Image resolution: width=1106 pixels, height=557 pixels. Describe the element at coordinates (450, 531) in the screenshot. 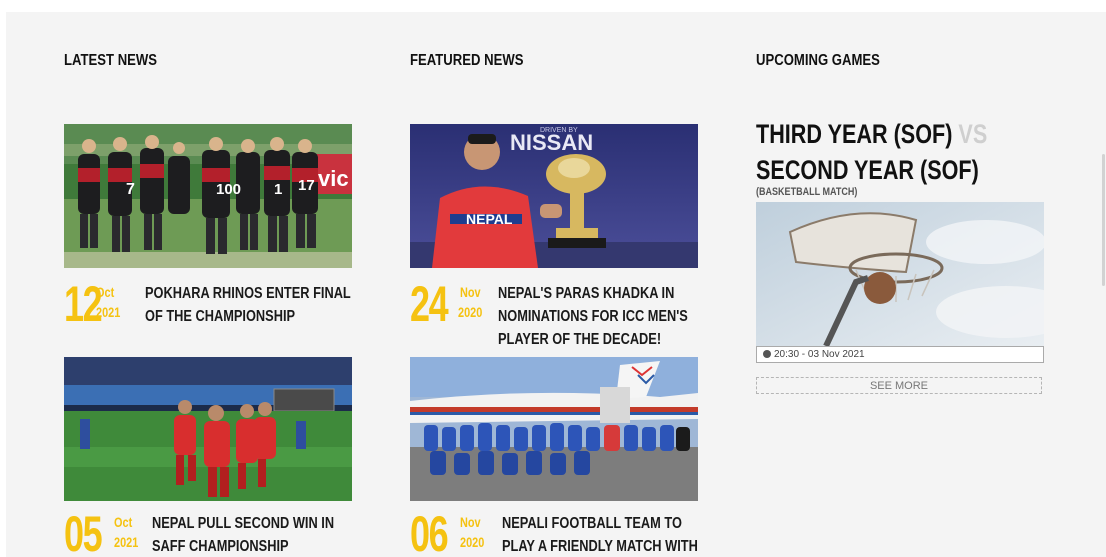

I see `news-date: 06 Nov 2020` at that location.